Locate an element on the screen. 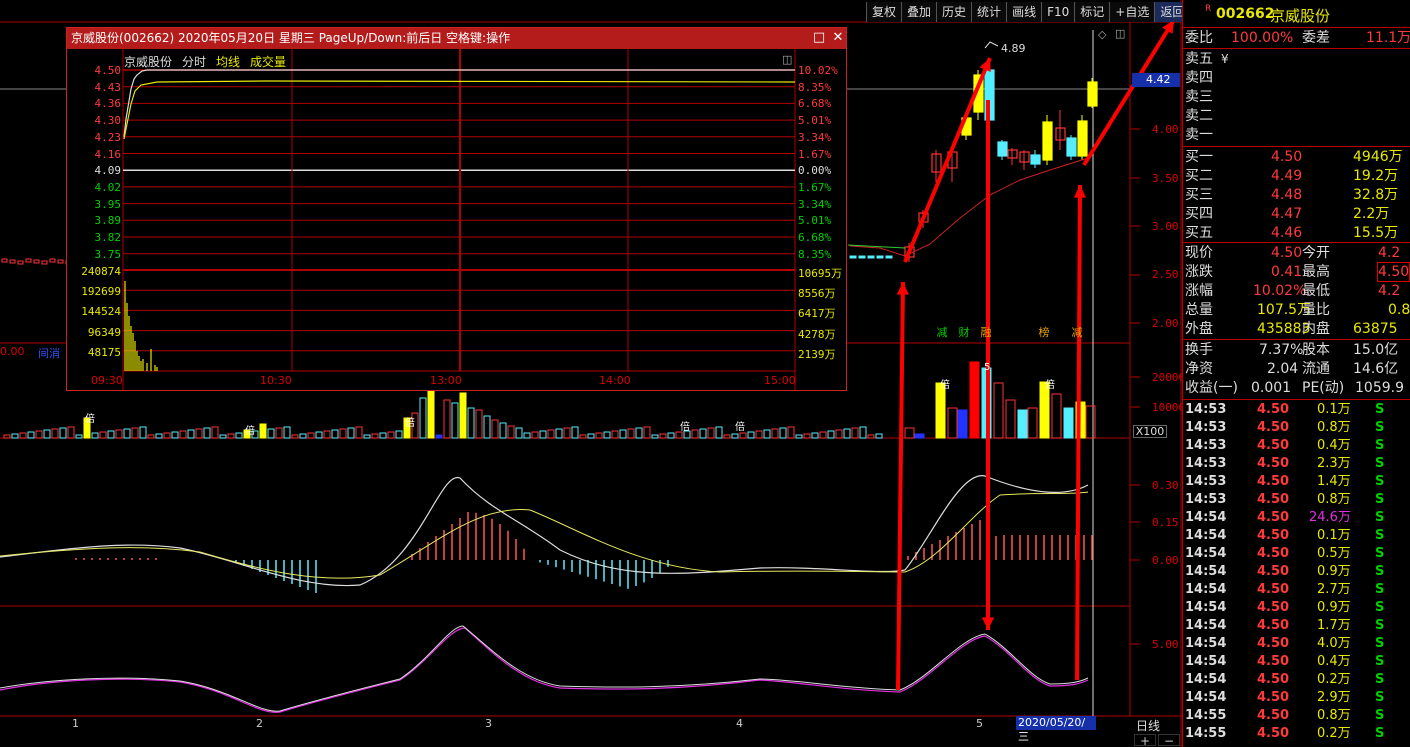  bid-label: 买二 is located at coordinates (1199, 176).